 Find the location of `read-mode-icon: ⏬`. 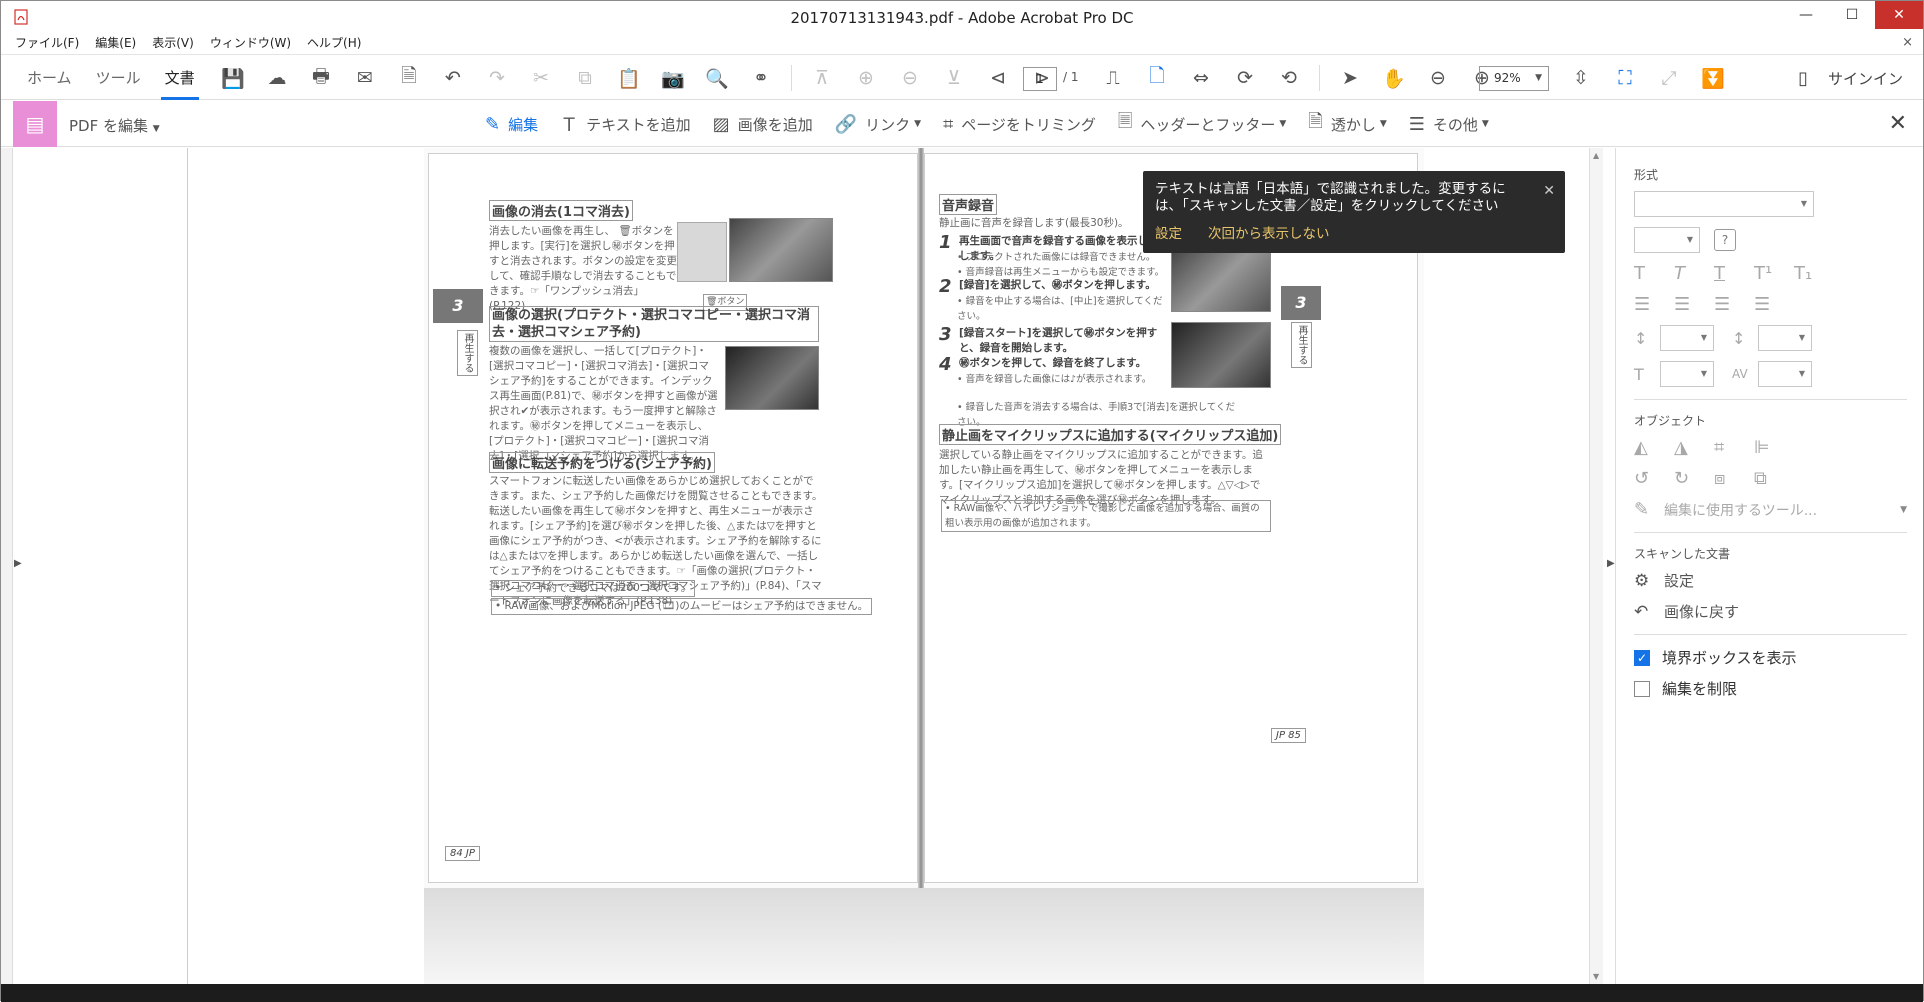

read-mode-icon: ⏬ is located at coordinates (1713, 78).